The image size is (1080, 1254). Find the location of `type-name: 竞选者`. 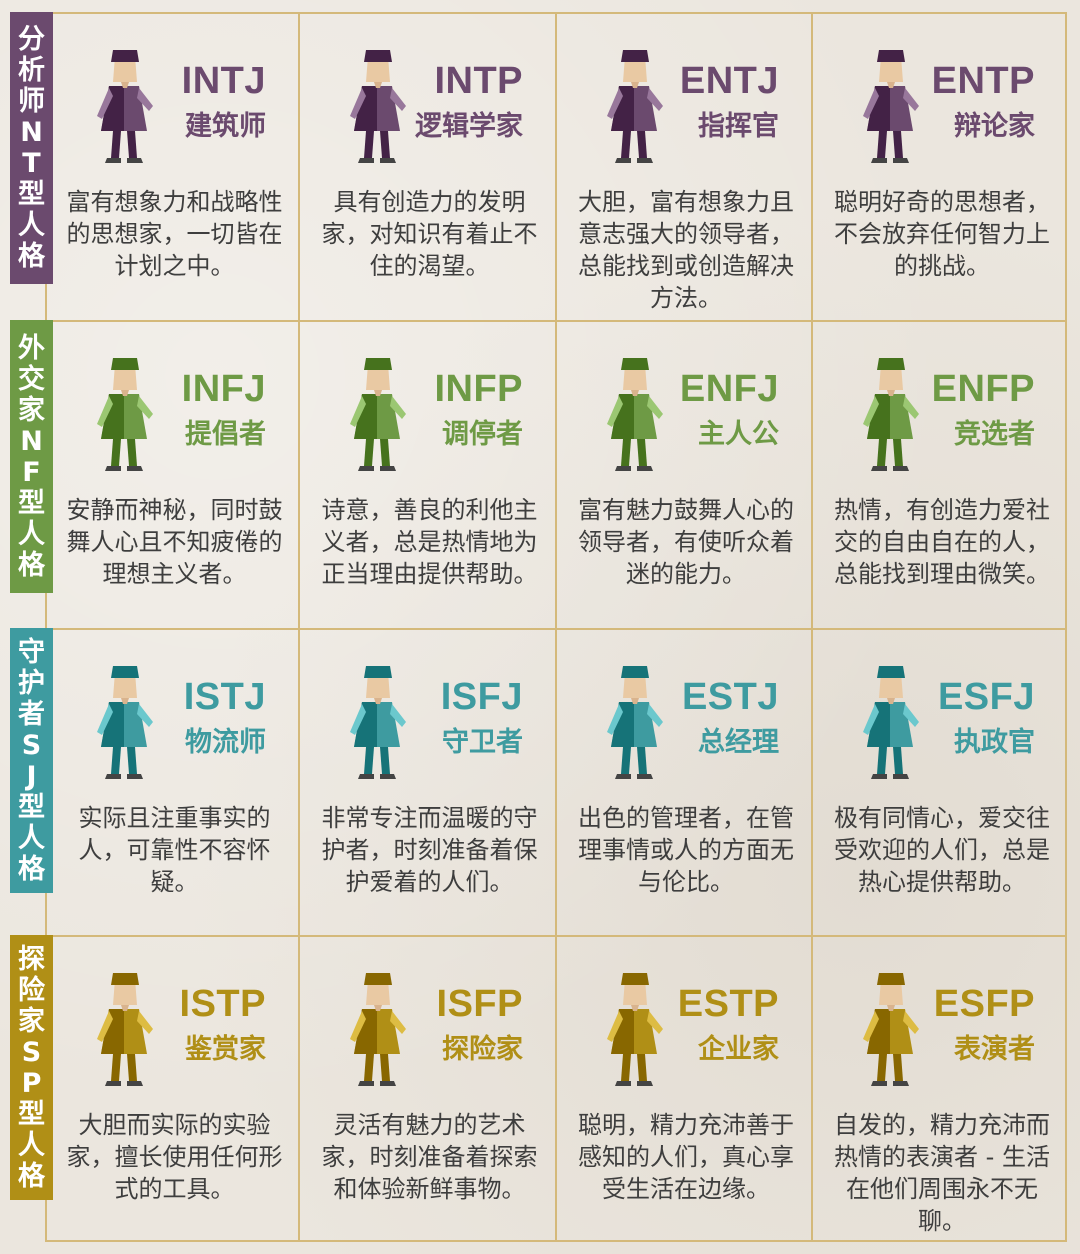

type-name: 竞选者 is located at coordinates (994, 434).